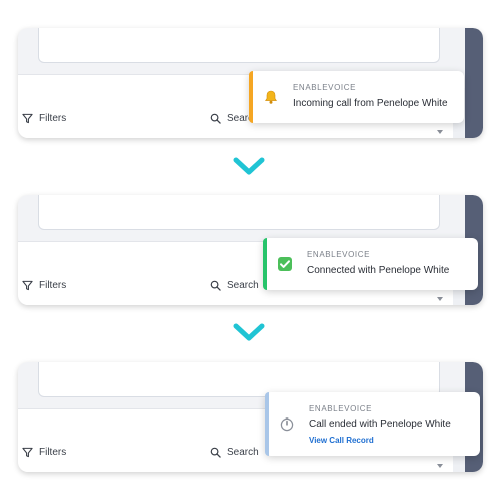 The image size is (500, 500). Describe the element at coordinates (341, 440) in the screenshot. I see `view-call-record-link: View Call Record` at that location.